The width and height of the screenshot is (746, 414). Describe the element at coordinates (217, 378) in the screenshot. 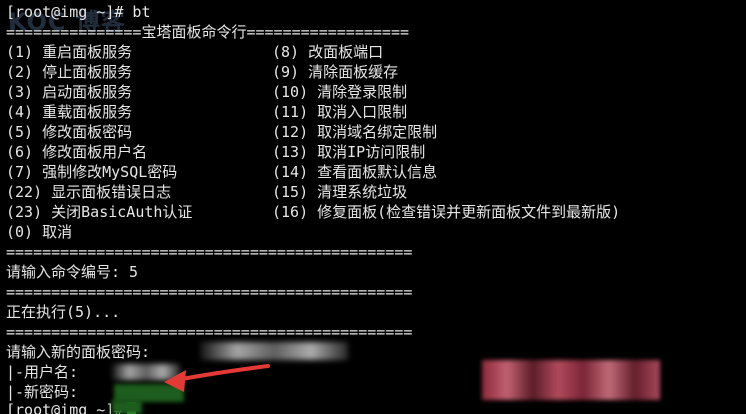

I see `arrow-annotation` at that location.